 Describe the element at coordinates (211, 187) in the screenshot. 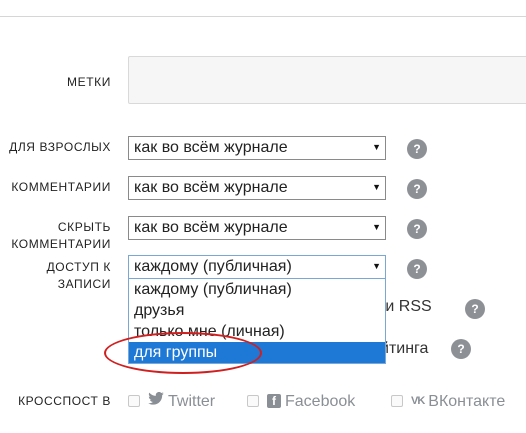

I see `comments-select-value: как во всём журнале` at that location.